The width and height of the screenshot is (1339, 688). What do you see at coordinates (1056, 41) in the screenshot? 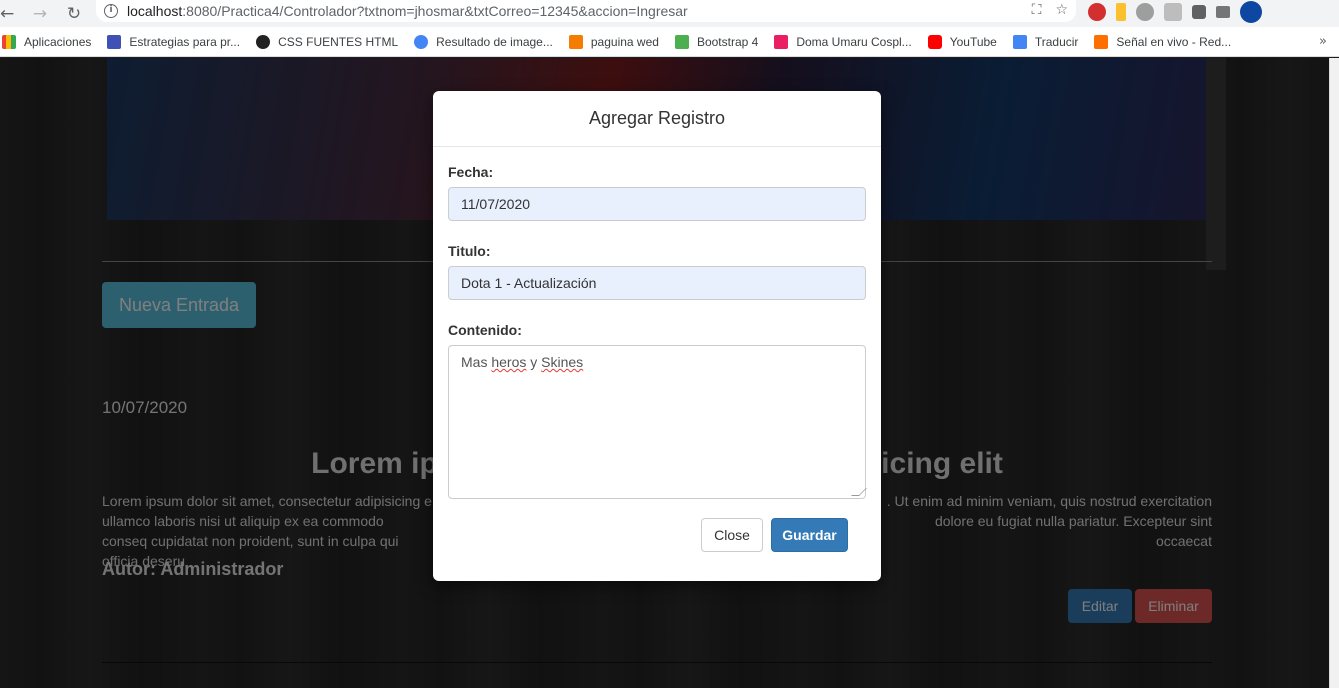
I see `bookmark-label: Traducir` at bounding box center [1056, 41].